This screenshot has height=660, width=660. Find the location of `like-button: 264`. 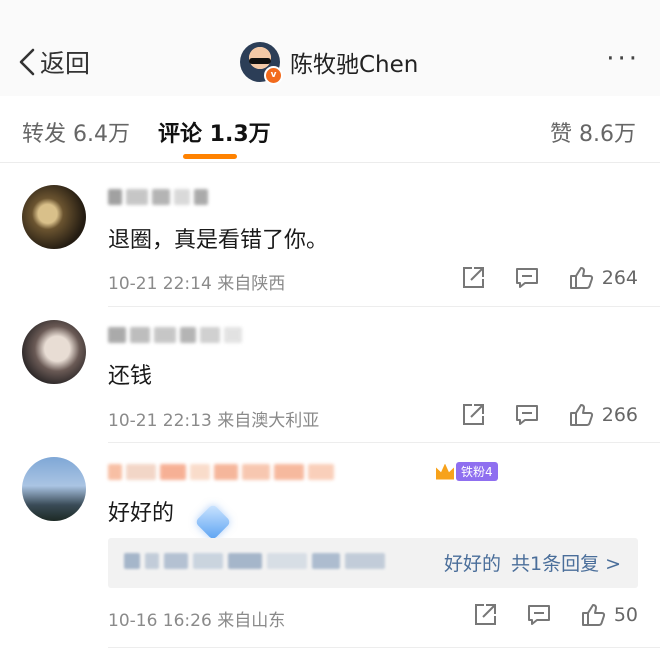

like-button: 264 is located at coordinates (603, 278).